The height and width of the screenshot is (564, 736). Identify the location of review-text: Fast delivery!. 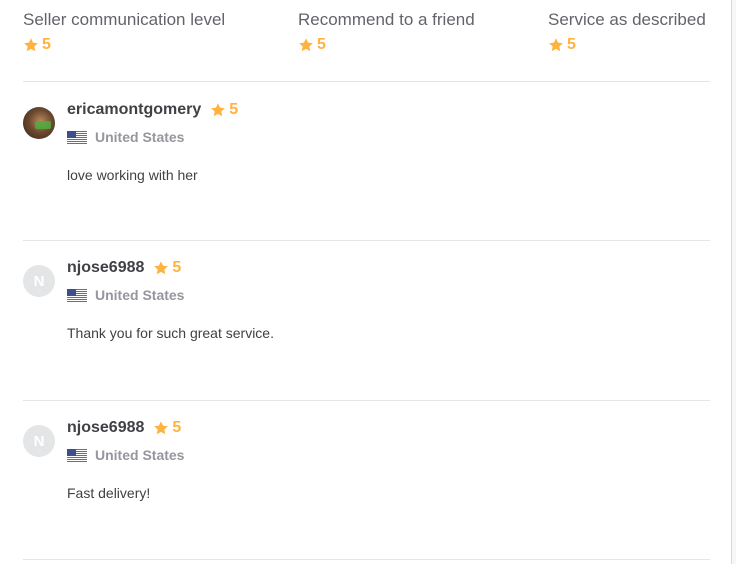
(109, 493).